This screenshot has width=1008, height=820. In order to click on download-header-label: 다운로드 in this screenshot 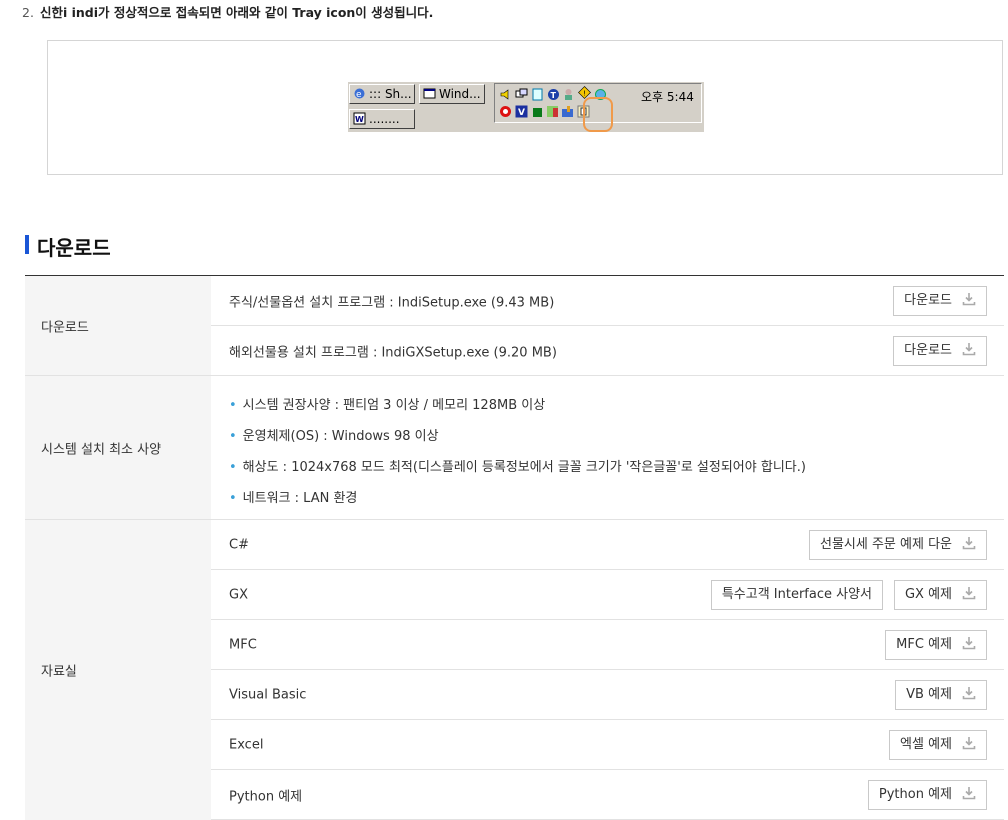, I will do `click(65, 327)`.